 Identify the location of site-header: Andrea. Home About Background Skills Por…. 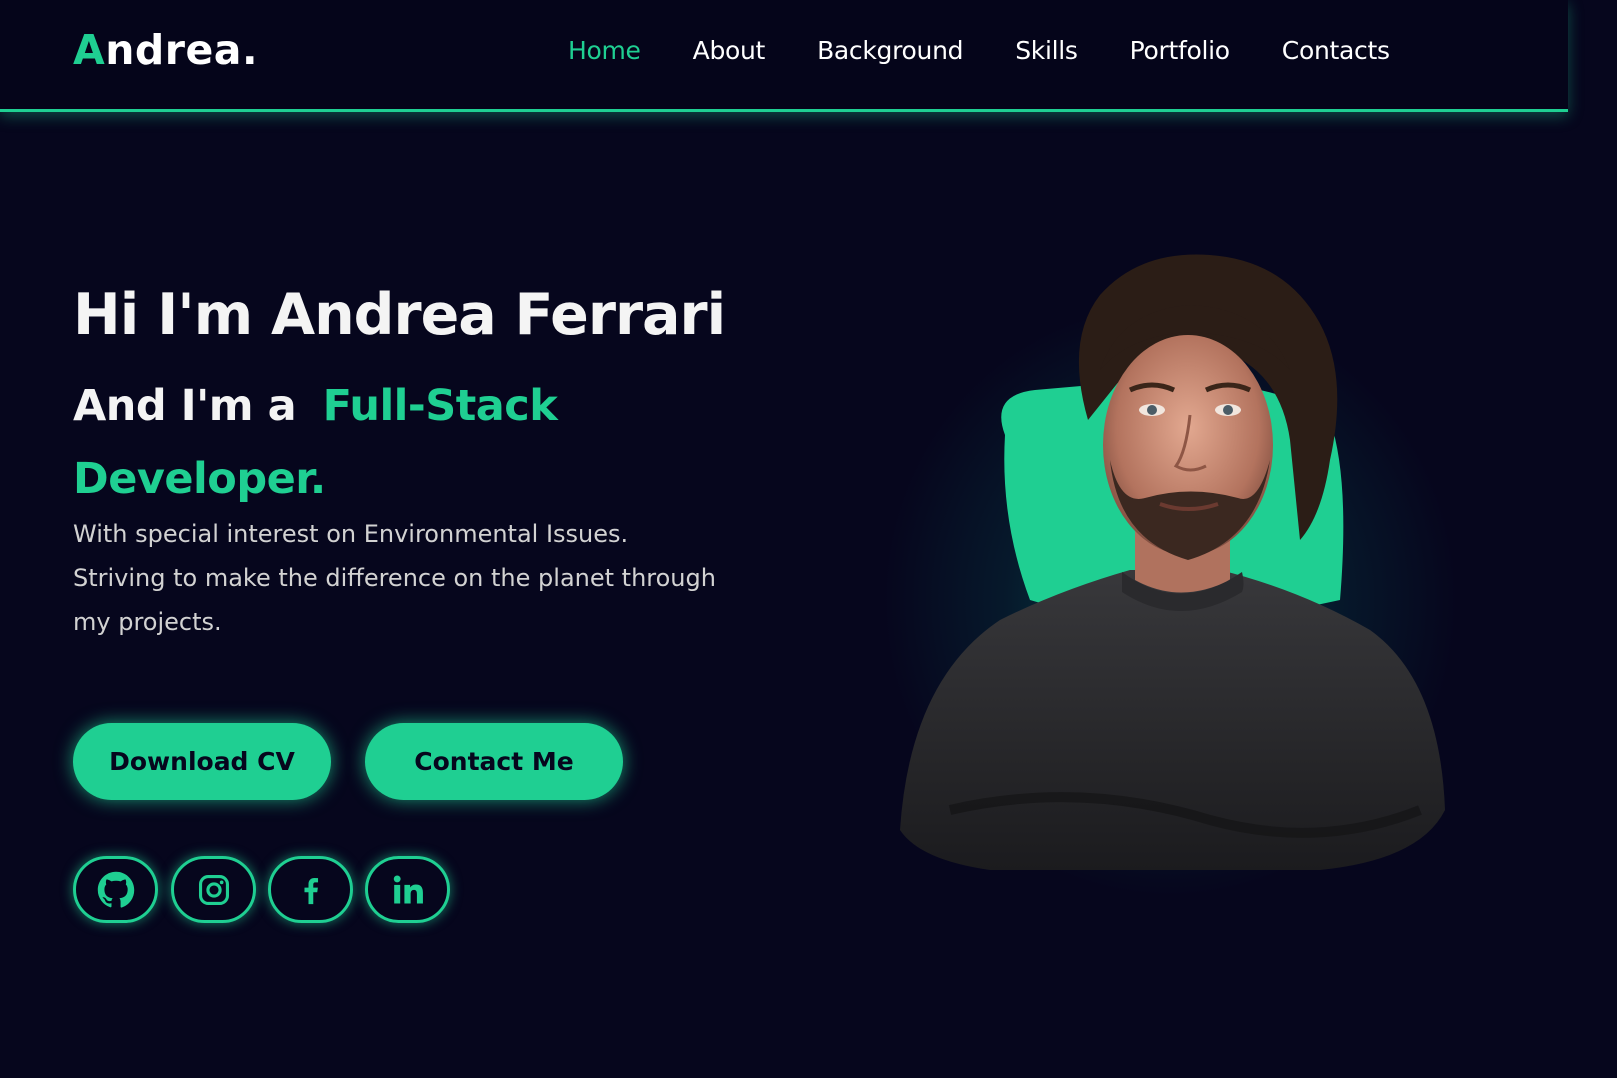
(784, 56).